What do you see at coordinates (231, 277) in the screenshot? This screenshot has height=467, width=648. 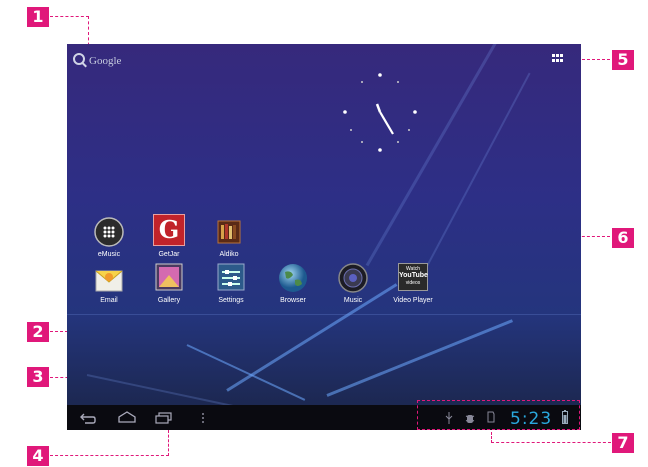 I see `settings-icon` at bounding box center [231, 277].